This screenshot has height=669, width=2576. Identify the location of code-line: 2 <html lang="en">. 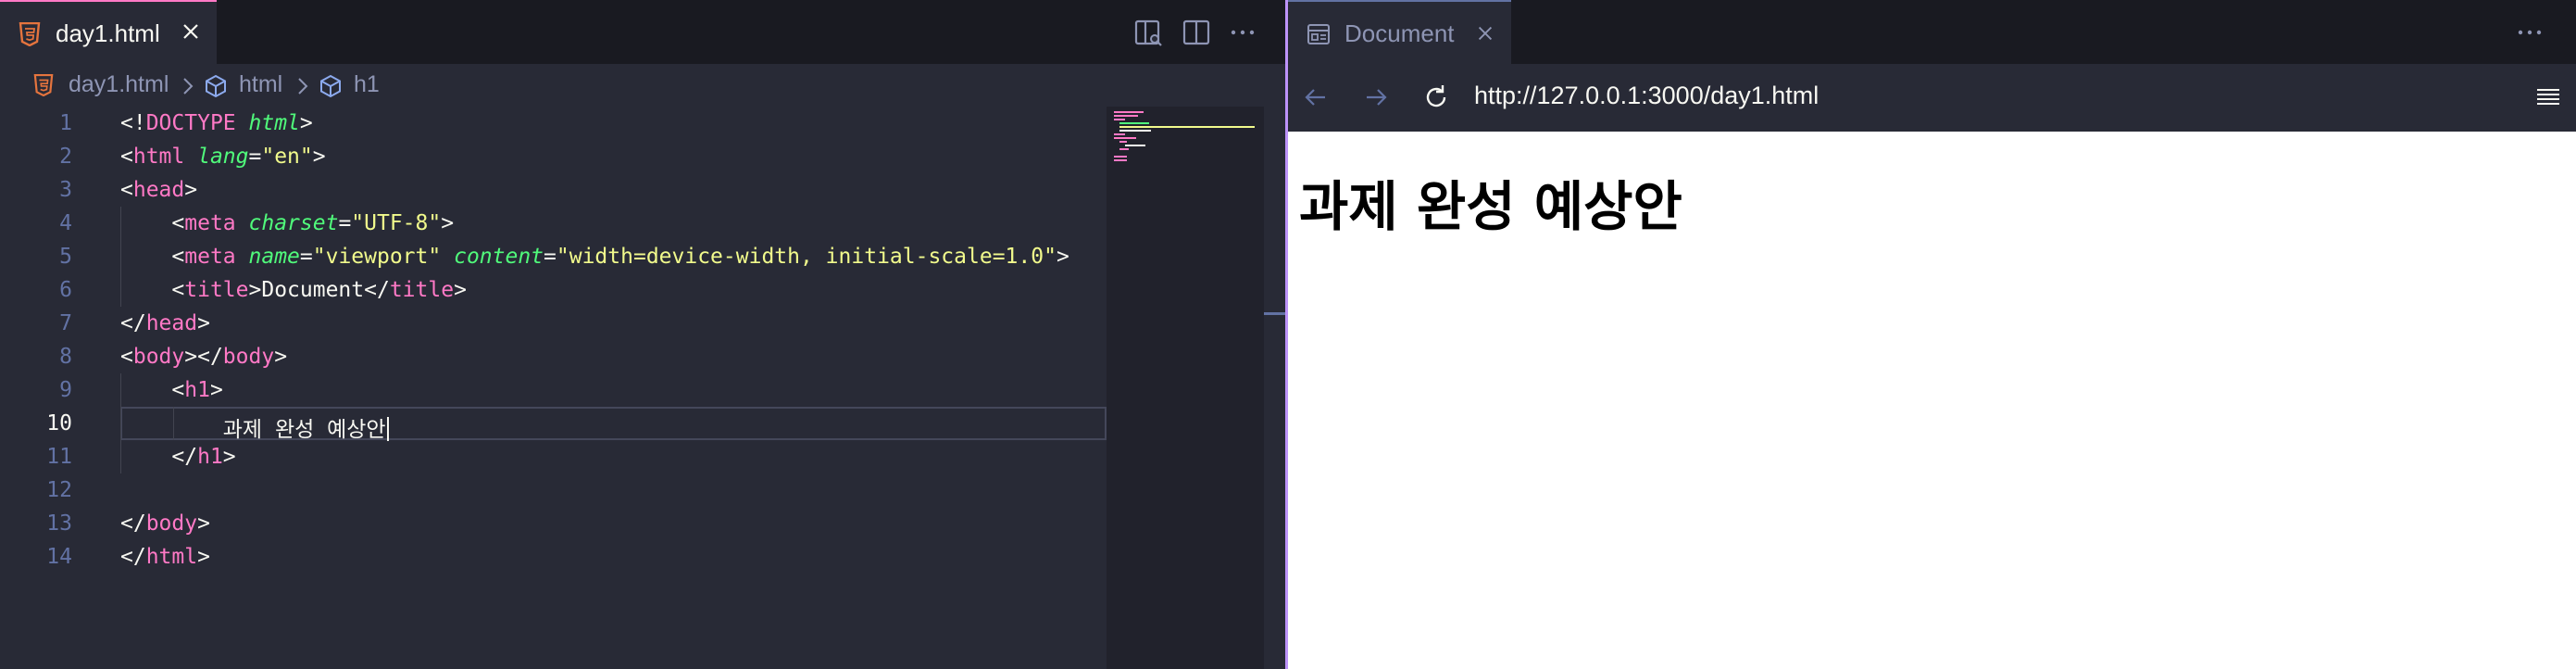
(553, 156).